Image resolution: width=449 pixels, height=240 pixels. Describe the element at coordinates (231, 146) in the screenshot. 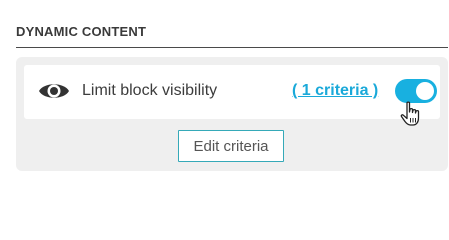

I see `edit-criteria-button: Edit criteria` at that location.